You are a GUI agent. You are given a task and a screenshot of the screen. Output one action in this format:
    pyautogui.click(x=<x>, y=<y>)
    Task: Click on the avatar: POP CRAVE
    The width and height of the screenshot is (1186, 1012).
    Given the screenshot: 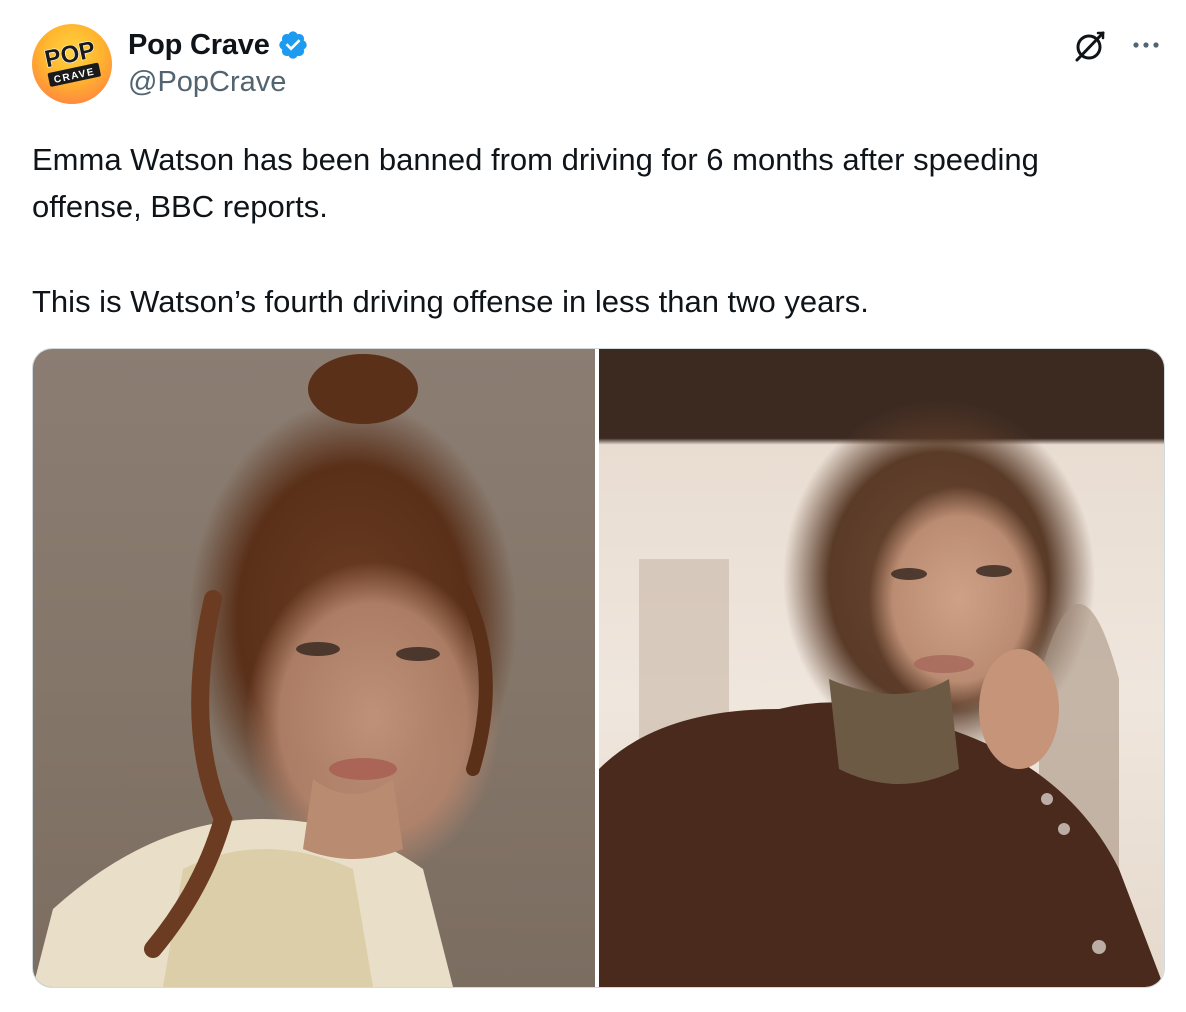 What is the action you would take?
    pyautogui.click(x=72, y=64)
    